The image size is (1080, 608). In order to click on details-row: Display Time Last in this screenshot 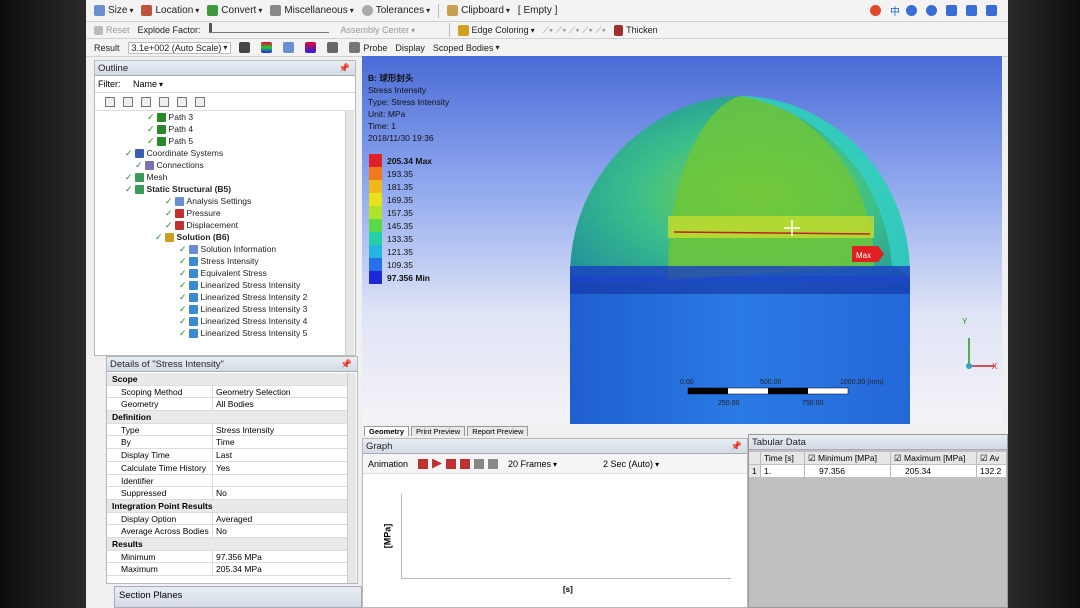, I will do `click(227, 455)`.